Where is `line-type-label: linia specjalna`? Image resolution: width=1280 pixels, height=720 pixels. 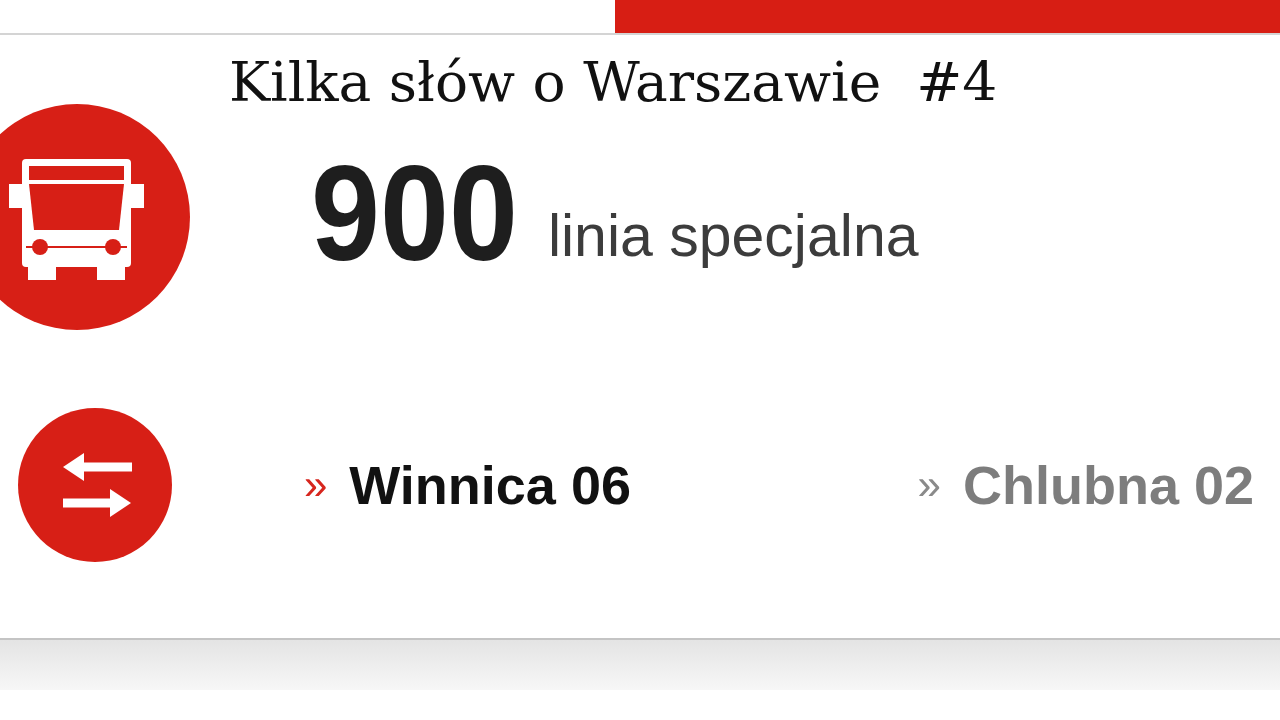 line-type-label: linia specjalna is located at coordinates (733, 236).